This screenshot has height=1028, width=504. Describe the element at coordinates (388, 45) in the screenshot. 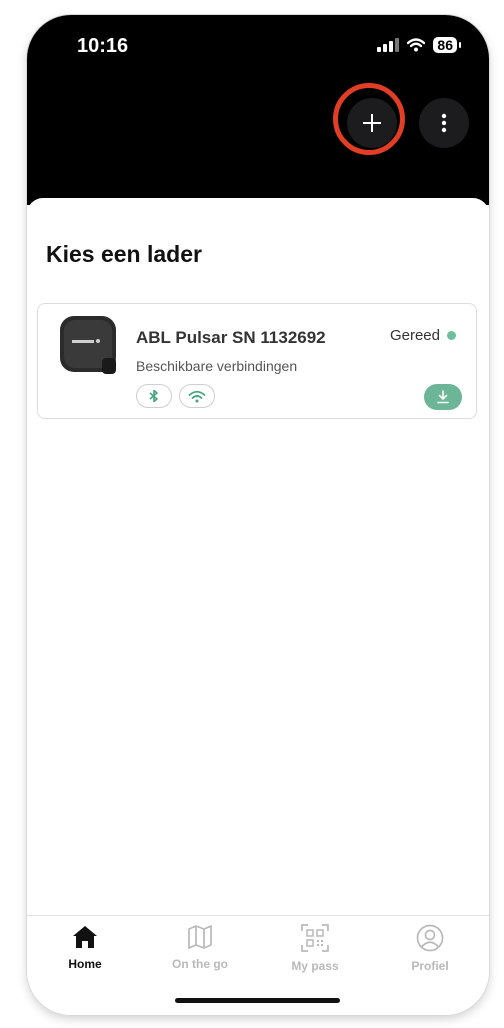

I see `signal-icon` at that location.